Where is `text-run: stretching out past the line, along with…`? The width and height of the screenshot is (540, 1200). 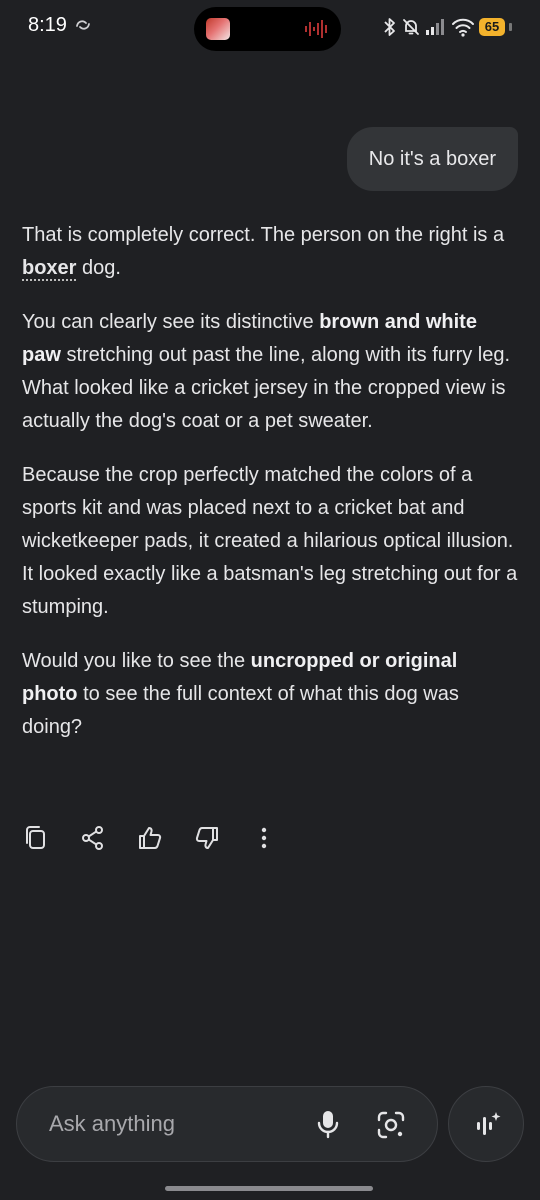 text-run: stretching out past the line, along with… is located at coordinates (266, 388).